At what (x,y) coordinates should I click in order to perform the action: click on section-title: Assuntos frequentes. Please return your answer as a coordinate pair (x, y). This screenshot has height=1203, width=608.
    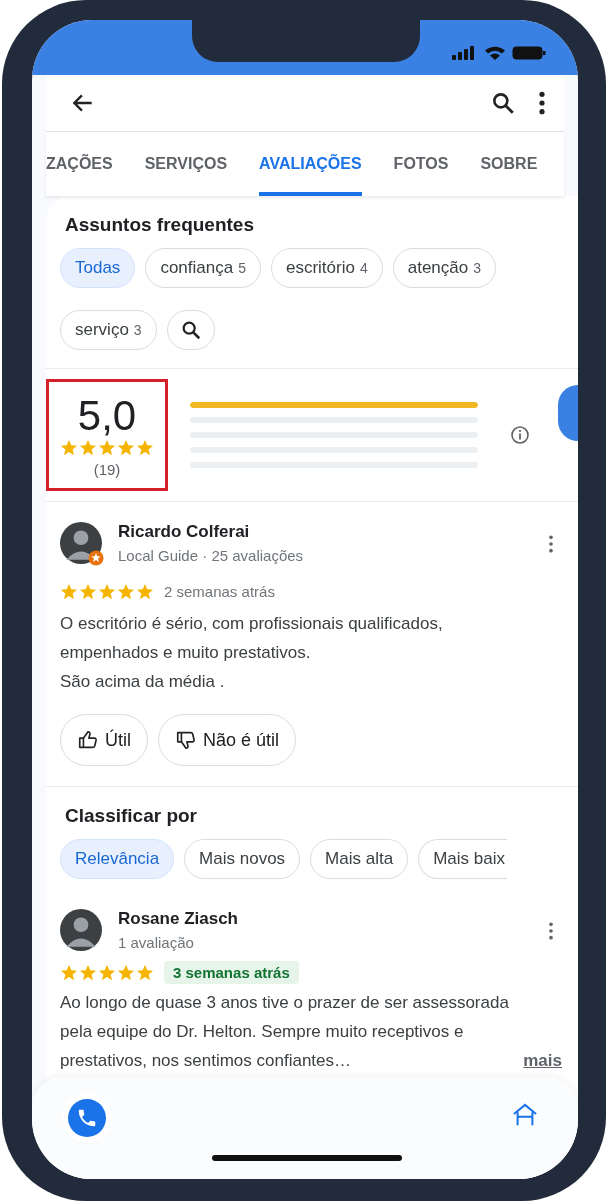
    Looking at the image, I should click on (159, 225).